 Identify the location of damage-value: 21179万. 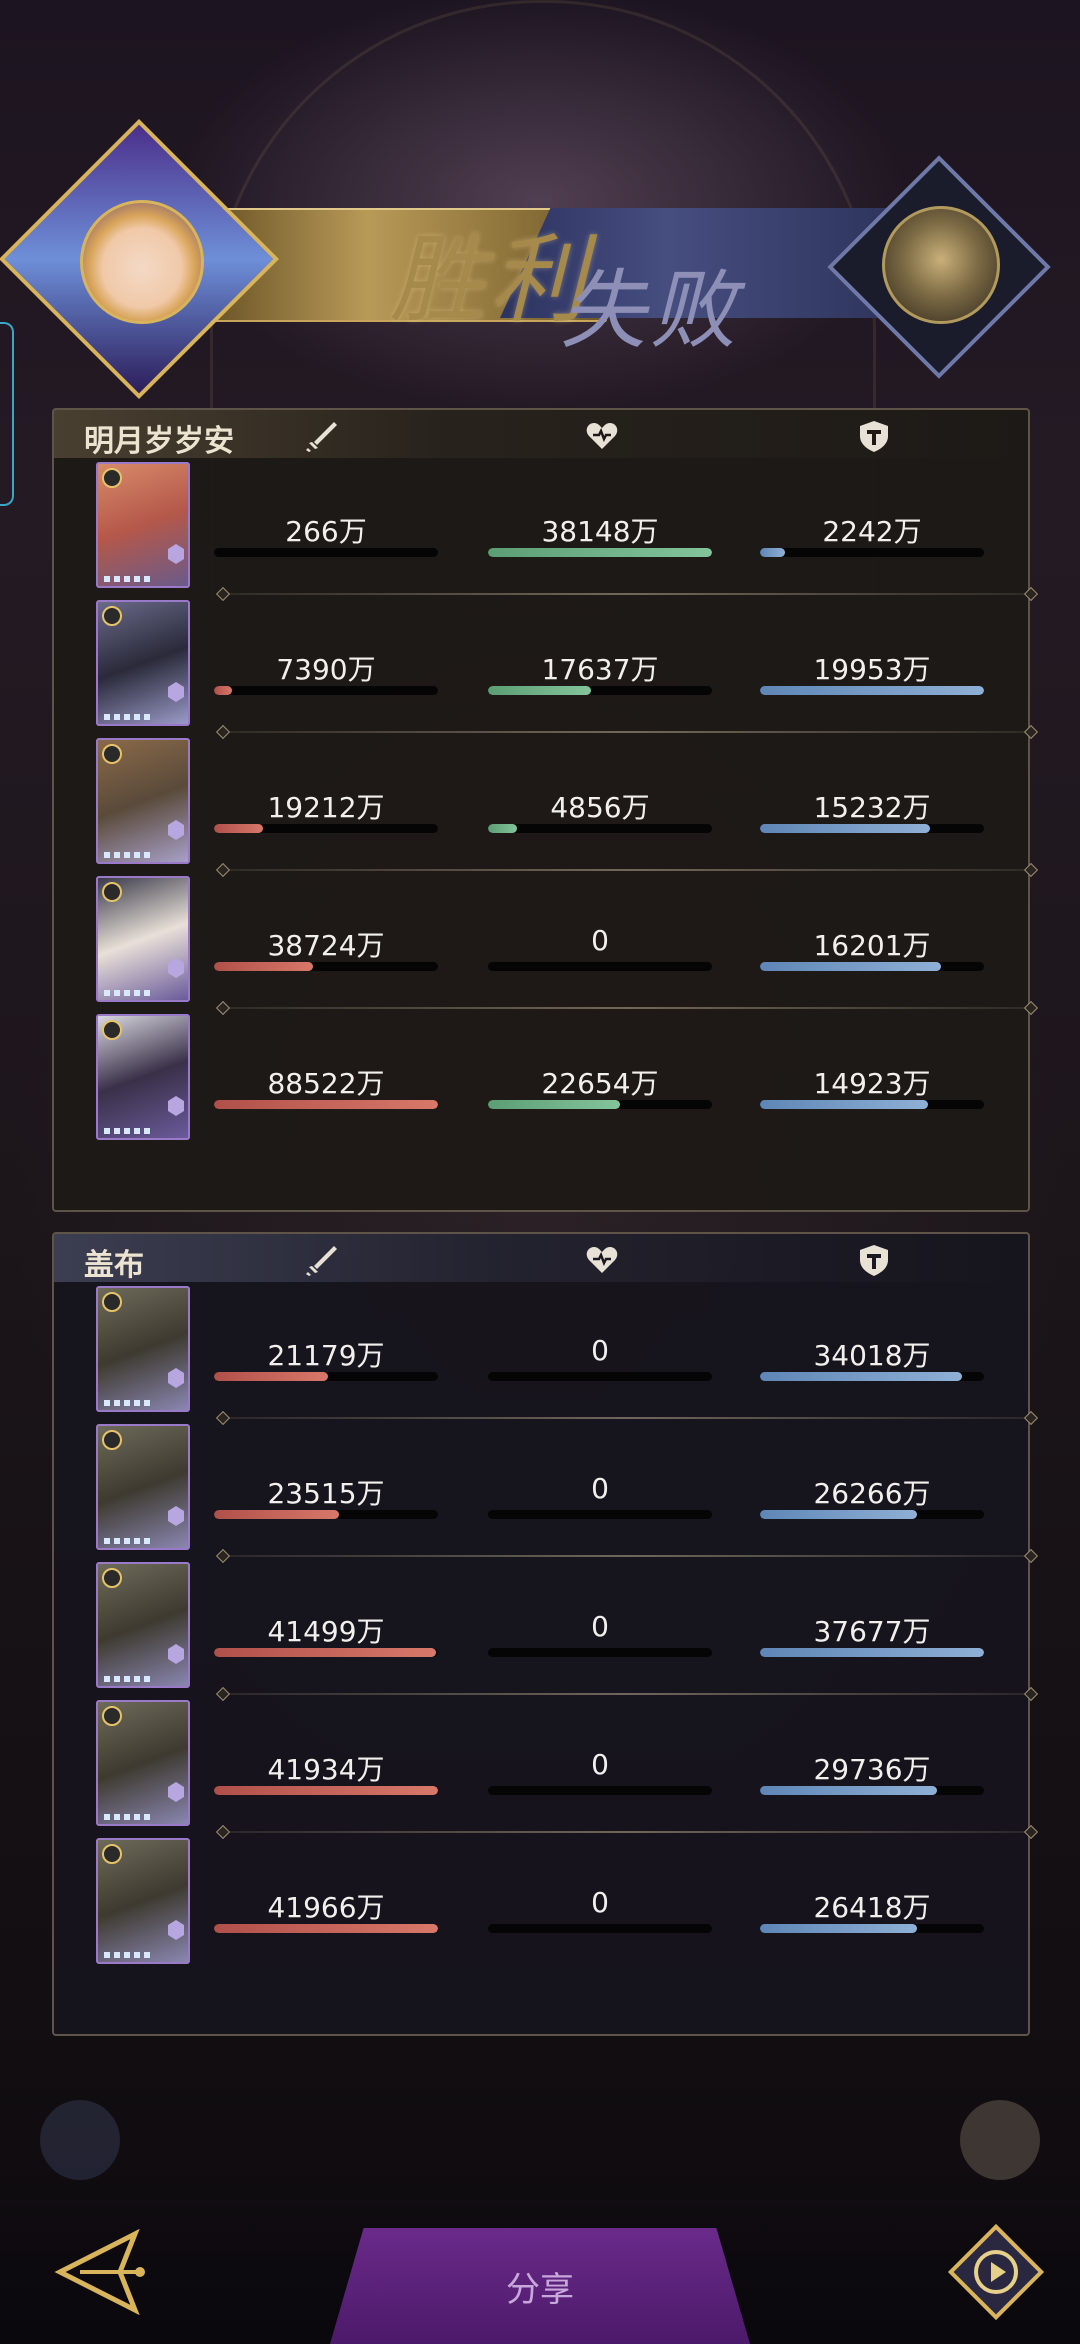
(326, 1355).